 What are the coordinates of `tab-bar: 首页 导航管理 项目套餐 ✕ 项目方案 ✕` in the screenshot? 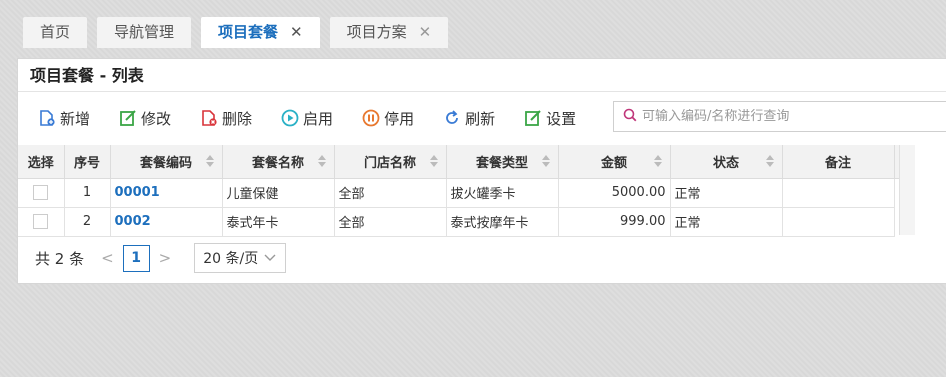 It's located at (240, 32).